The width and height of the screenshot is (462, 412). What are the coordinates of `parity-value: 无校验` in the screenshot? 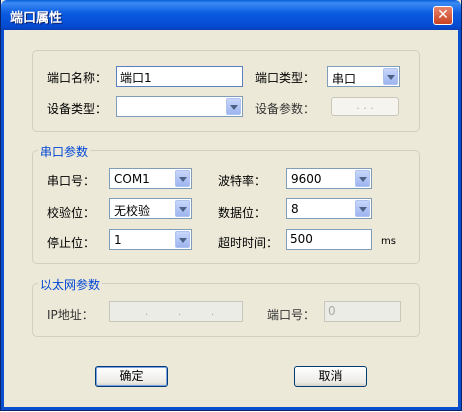 It's located at (132, 211).